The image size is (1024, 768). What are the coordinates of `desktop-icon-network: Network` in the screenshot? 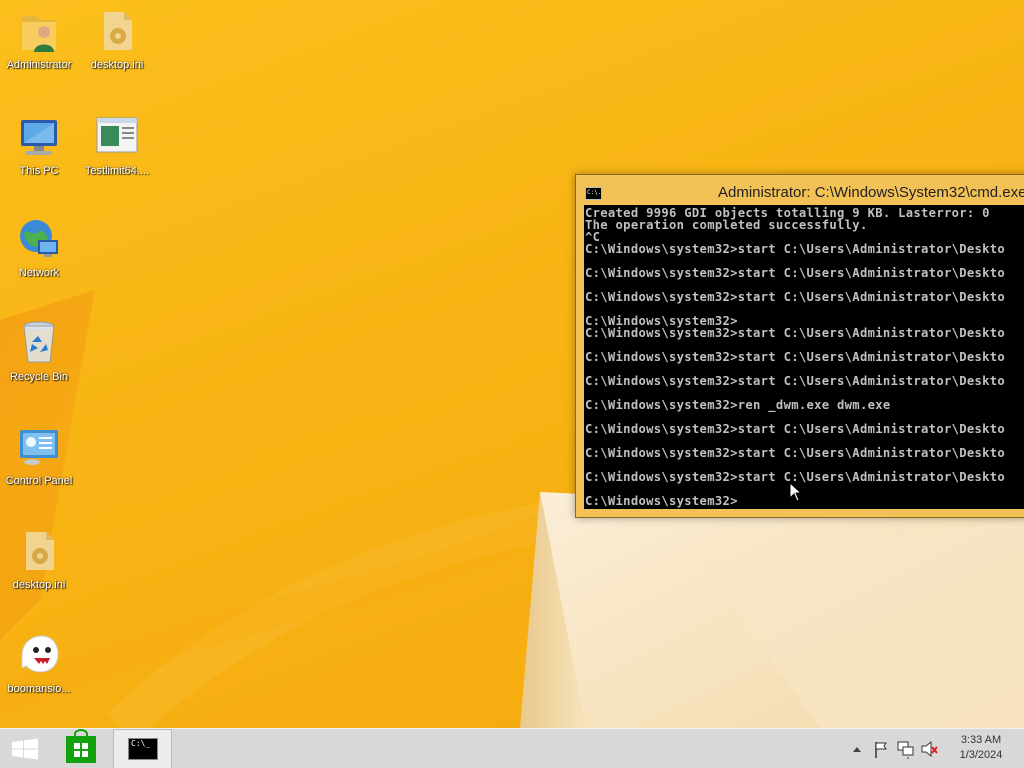 It's located at (39, 247).